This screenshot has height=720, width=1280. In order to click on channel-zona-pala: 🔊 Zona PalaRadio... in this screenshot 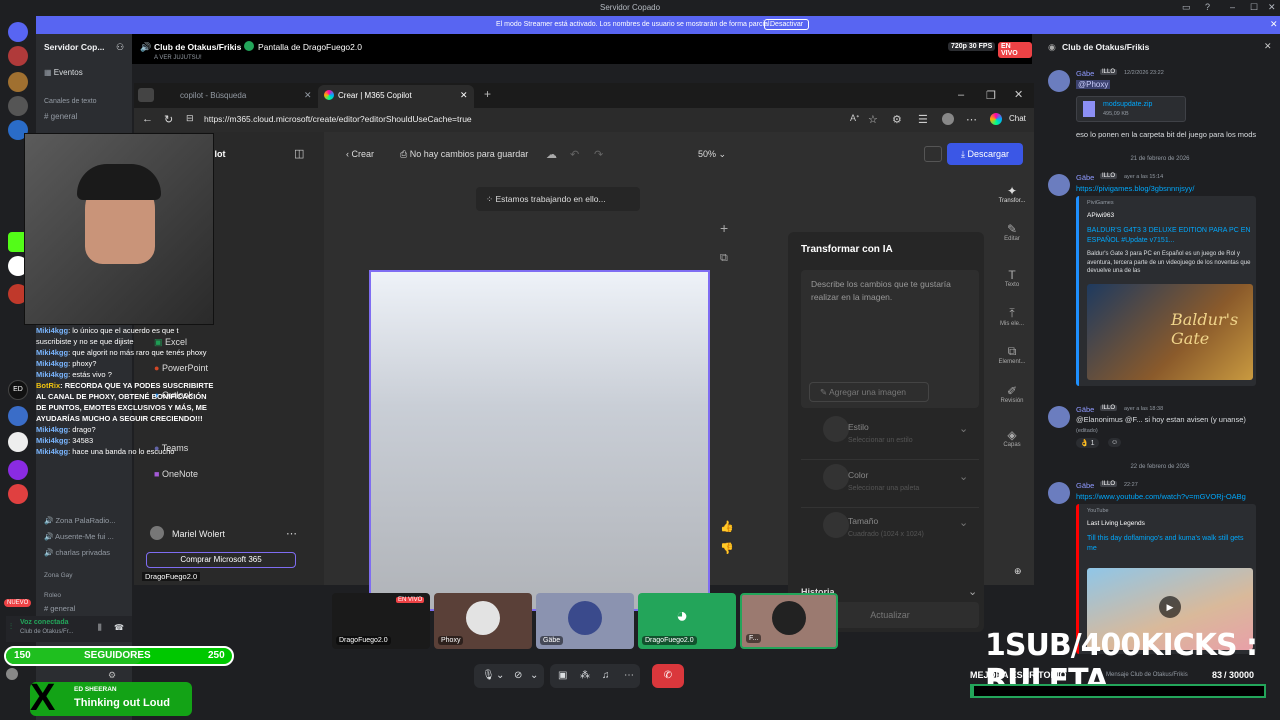, I will do `click(79, 520)`.